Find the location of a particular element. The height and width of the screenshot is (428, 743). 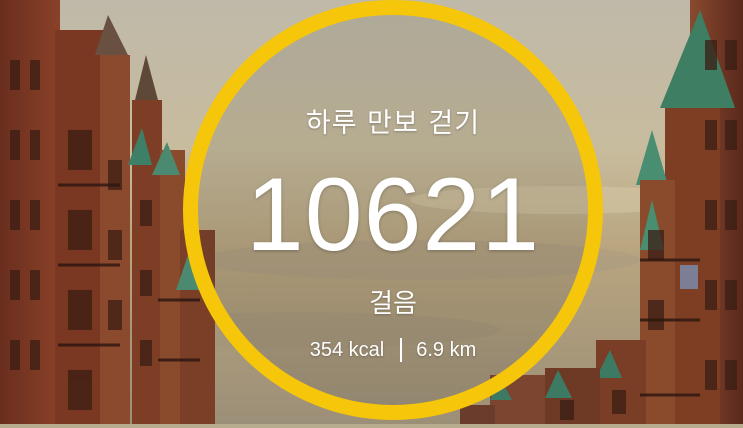

step-unit-label: 걸음 is located at coordinates (393, 304).